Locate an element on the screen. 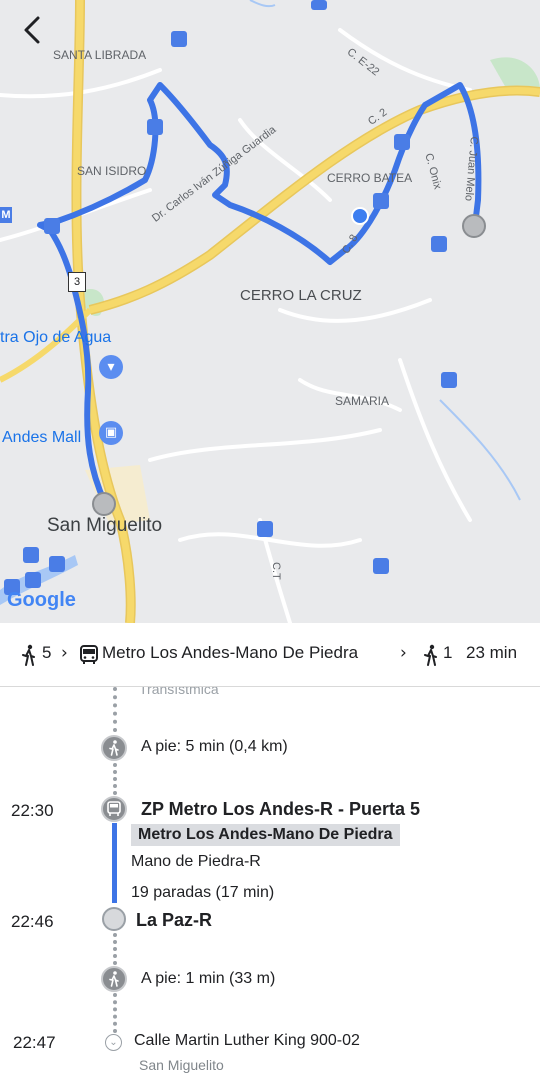  map-label-samaria: SAMARIA is located at coordinates (362, 401).